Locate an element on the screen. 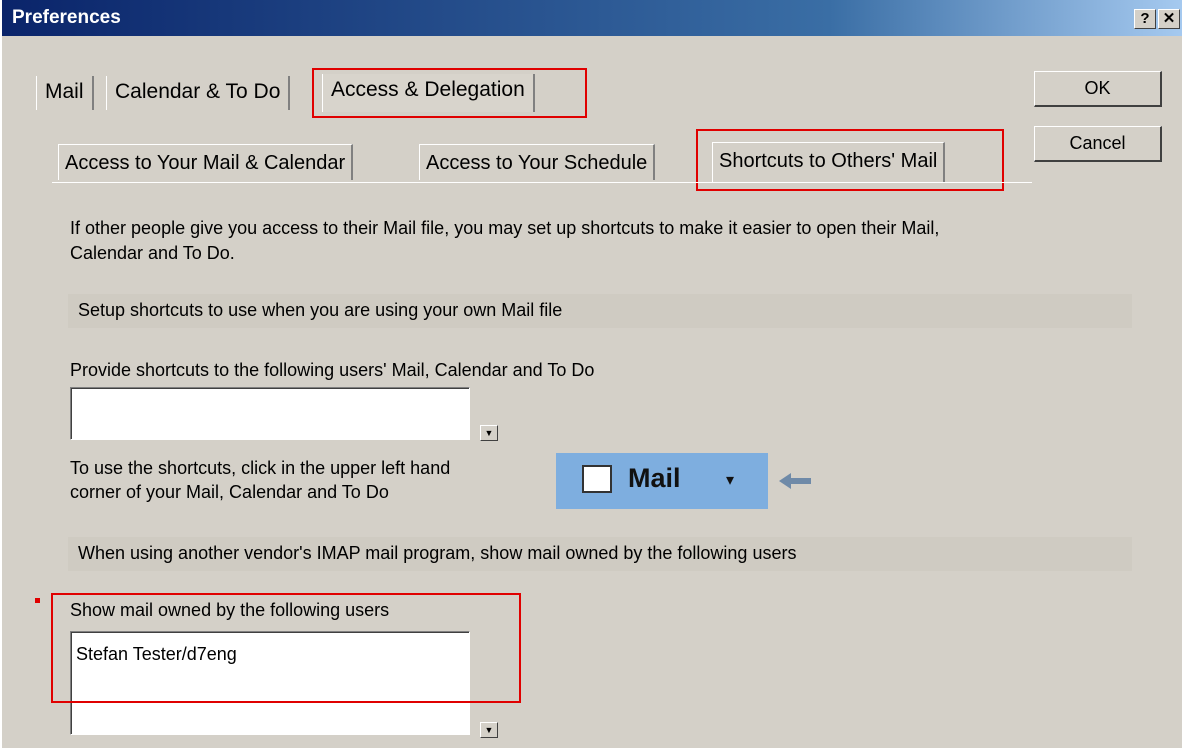 The image size is (1182, 748). provide-shortcuts-dropdown-button: ▼ is located at coordinates (489, 433).